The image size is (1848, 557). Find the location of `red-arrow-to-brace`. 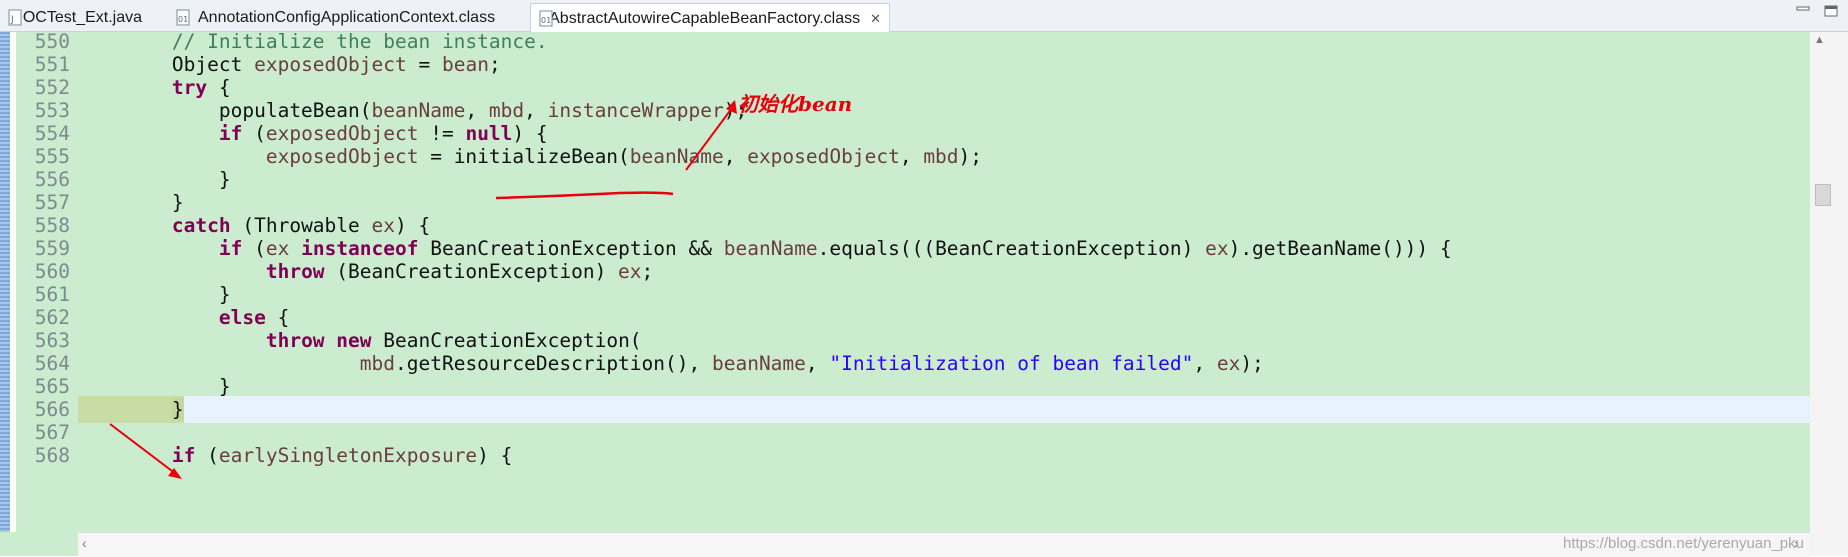

red-arrow-to-brace is located at coordinates (143, 449).